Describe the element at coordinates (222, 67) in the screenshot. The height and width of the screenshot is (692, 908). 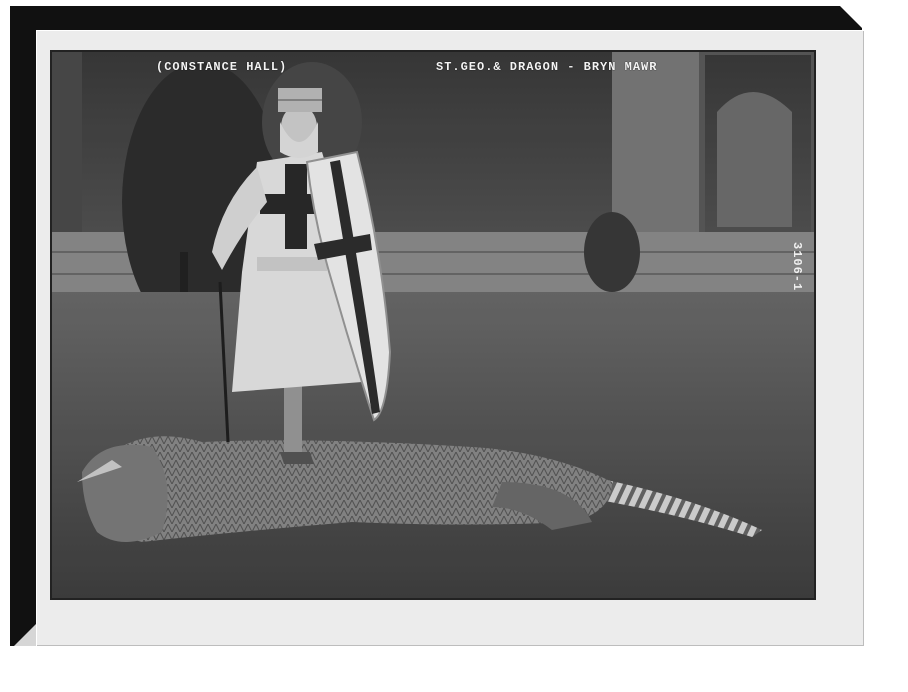
I see `caption-location: (CONSTANCE HALL)` at that location.